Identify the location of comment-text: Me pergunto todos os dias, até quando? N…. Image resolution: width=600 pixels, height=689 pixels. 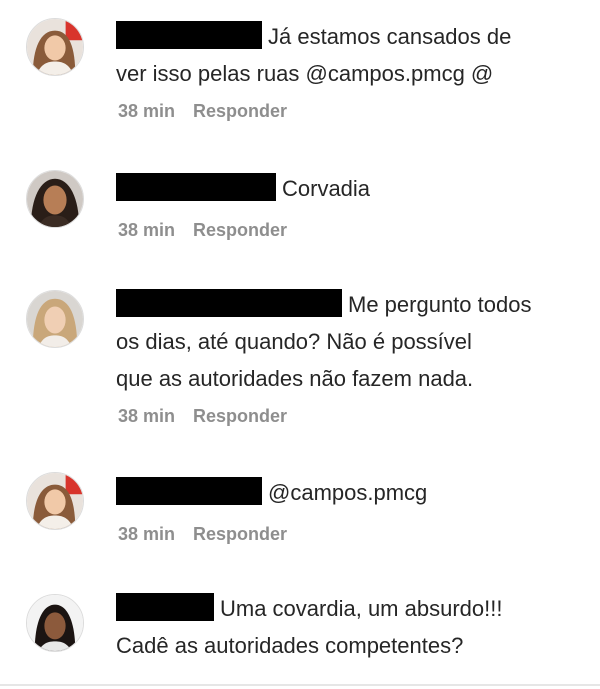
(346, 341).